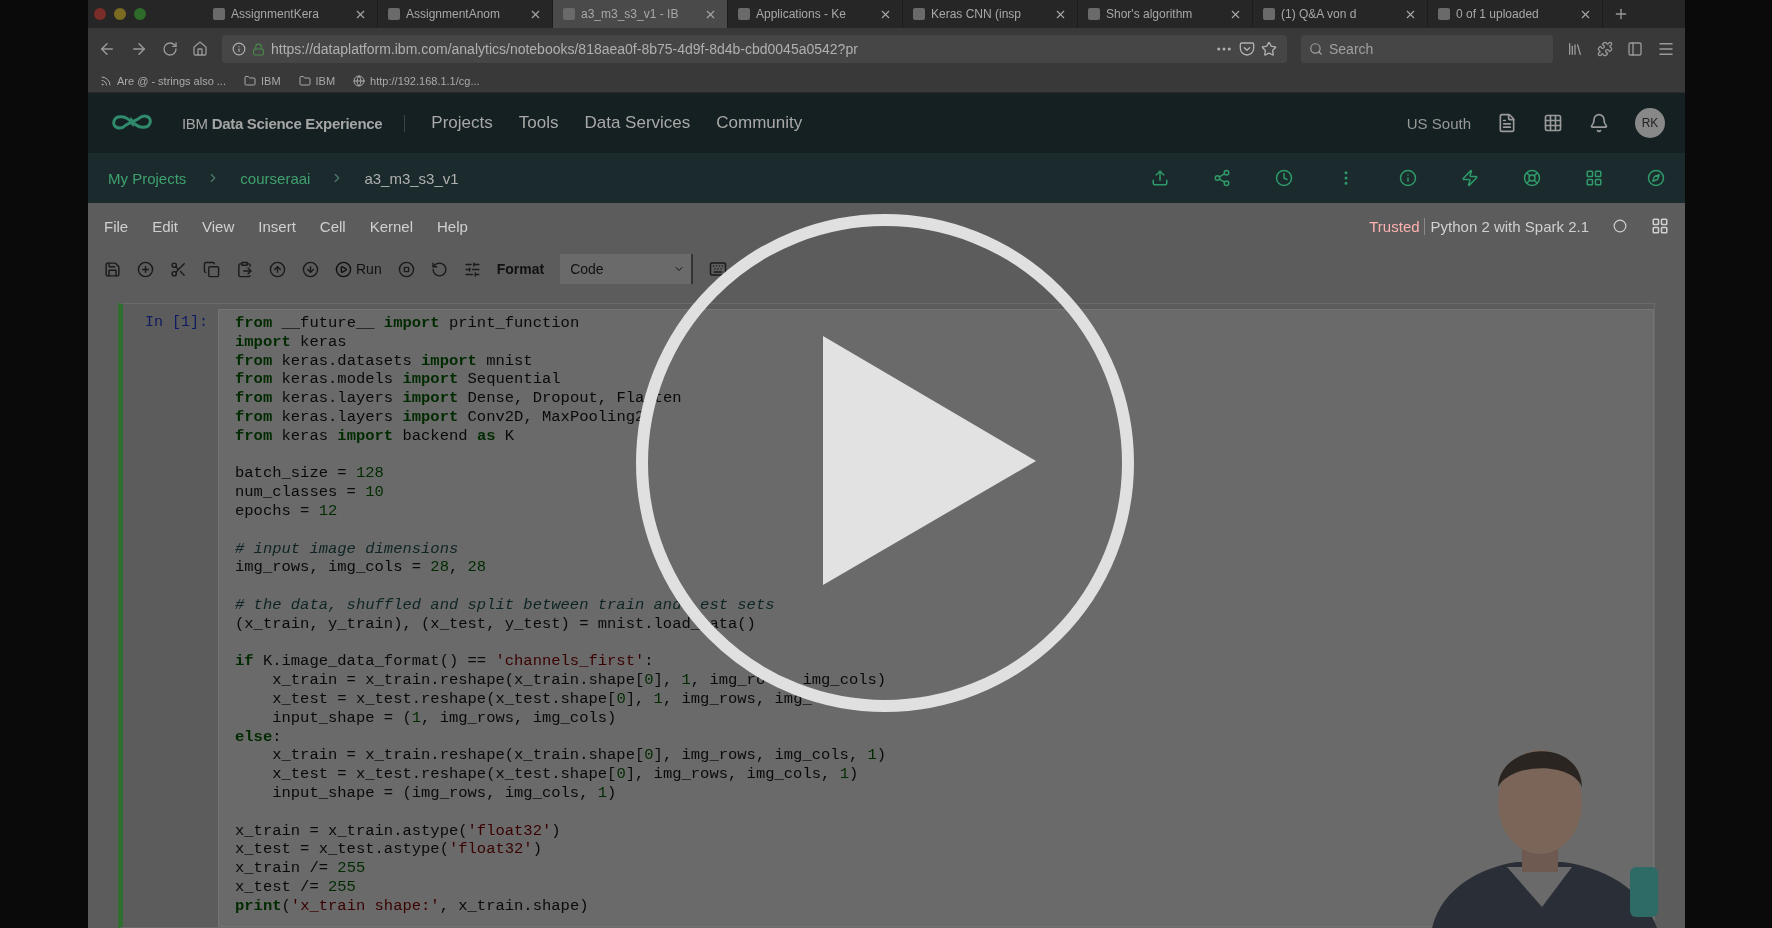 The height and width of the screenshot is (928, 1772). Describe the element at coordinates (244, 269) in the screenshot. I see `paste-icon` at that location.